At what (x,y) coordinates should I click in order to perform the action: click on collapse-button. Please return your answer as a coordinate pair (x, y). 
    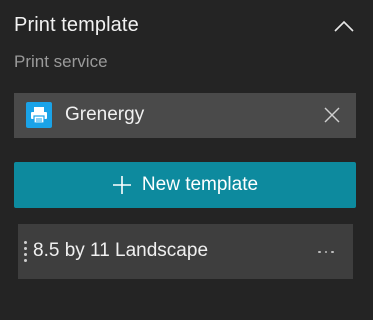
    Looking at the image, I should click on (344, 27).